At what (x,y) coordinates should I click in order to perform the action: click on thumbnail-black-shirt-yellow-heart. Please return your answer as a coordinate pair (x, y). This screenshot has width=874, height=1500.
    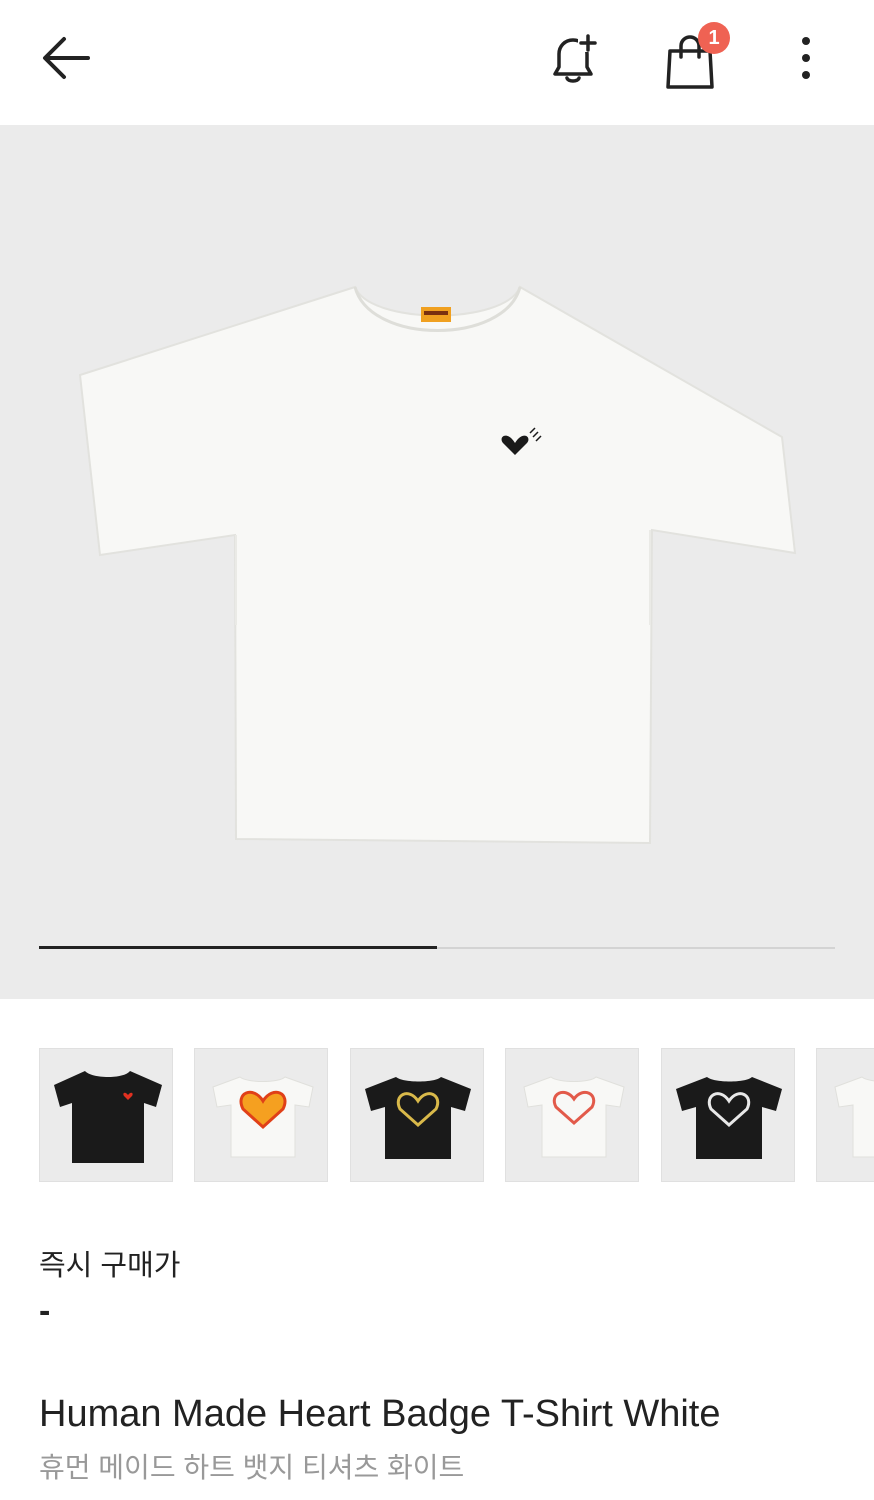
    Looking at the image, I should click on (417, 1115).